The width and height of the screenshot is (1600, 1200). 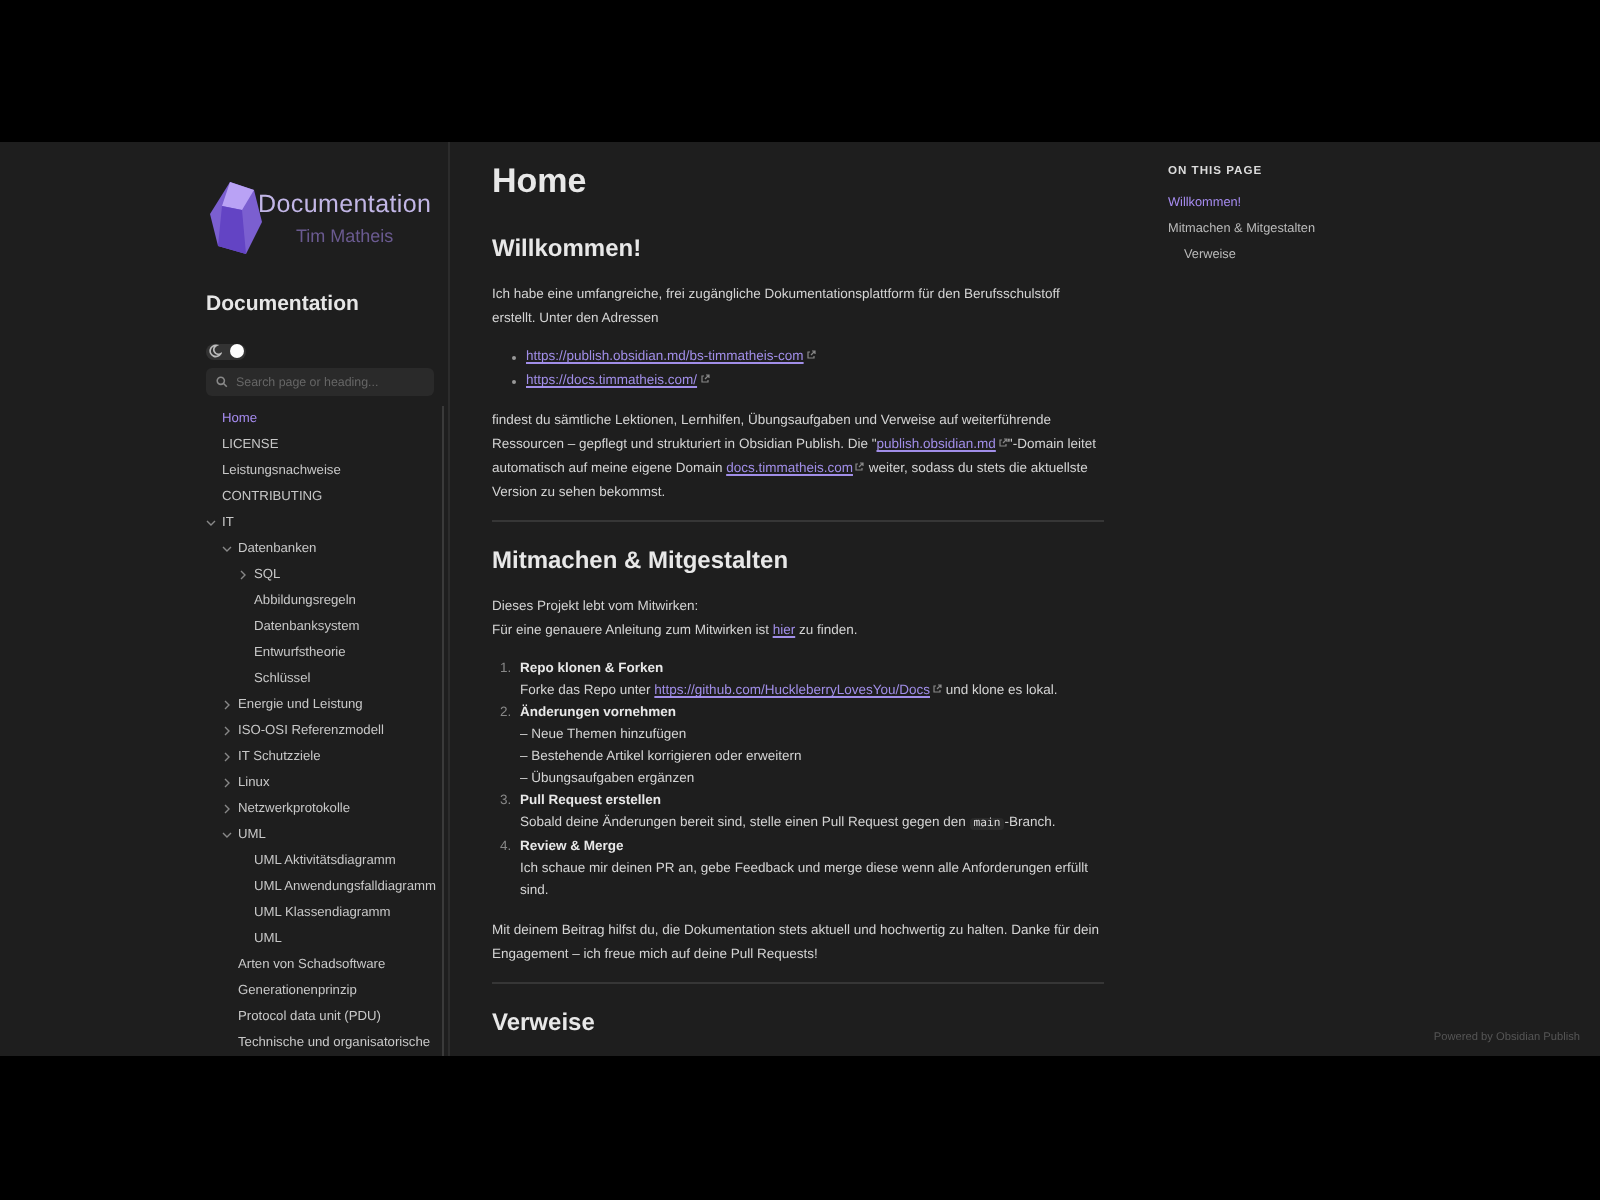 I want to click on site-title: Documentation, so click(x=283, y=303).